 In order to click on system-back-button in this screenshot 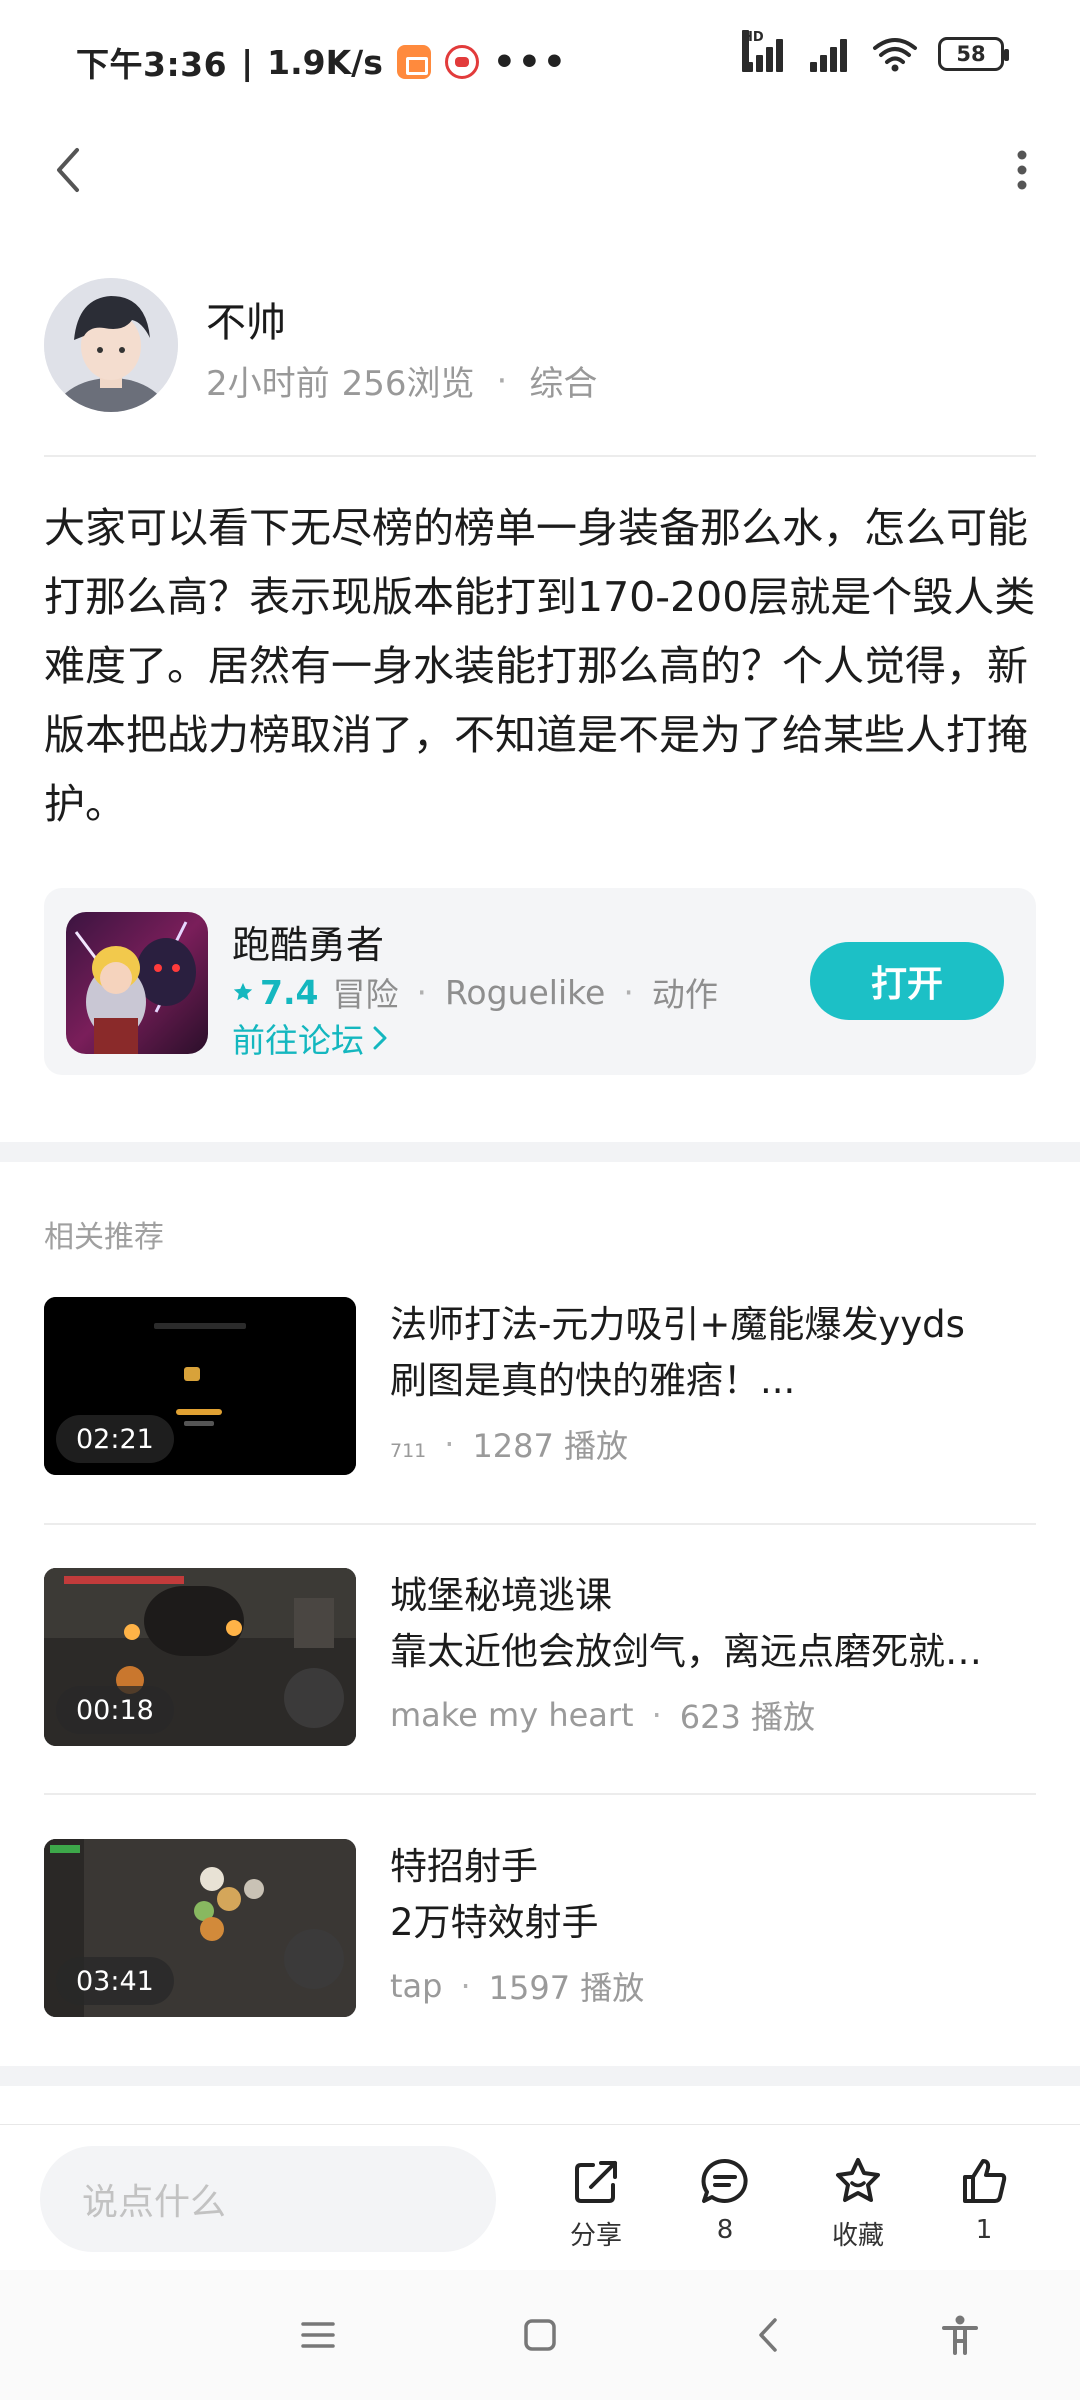, I will do `click(768, 2335)`.